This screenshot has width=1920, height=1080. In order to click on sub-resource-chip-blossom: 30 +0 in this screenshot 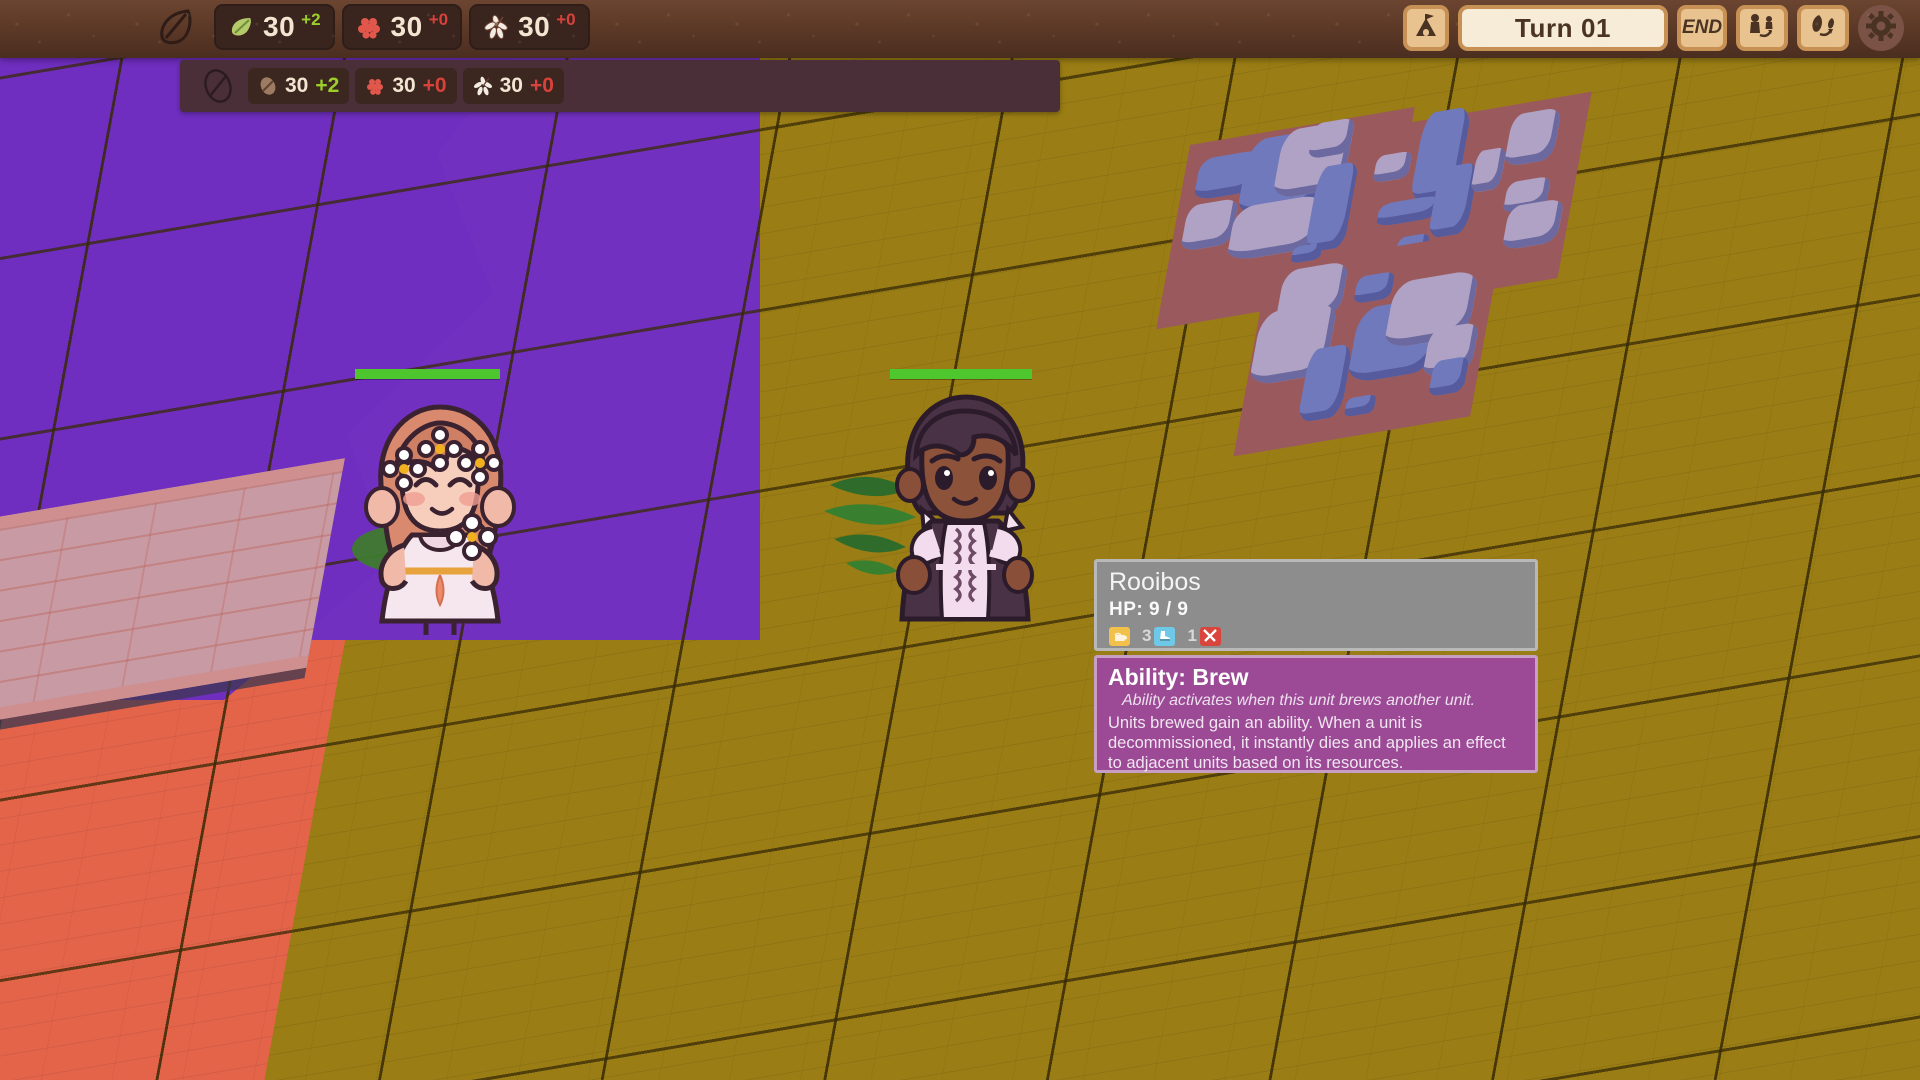, I will do `click(513, 86)`.